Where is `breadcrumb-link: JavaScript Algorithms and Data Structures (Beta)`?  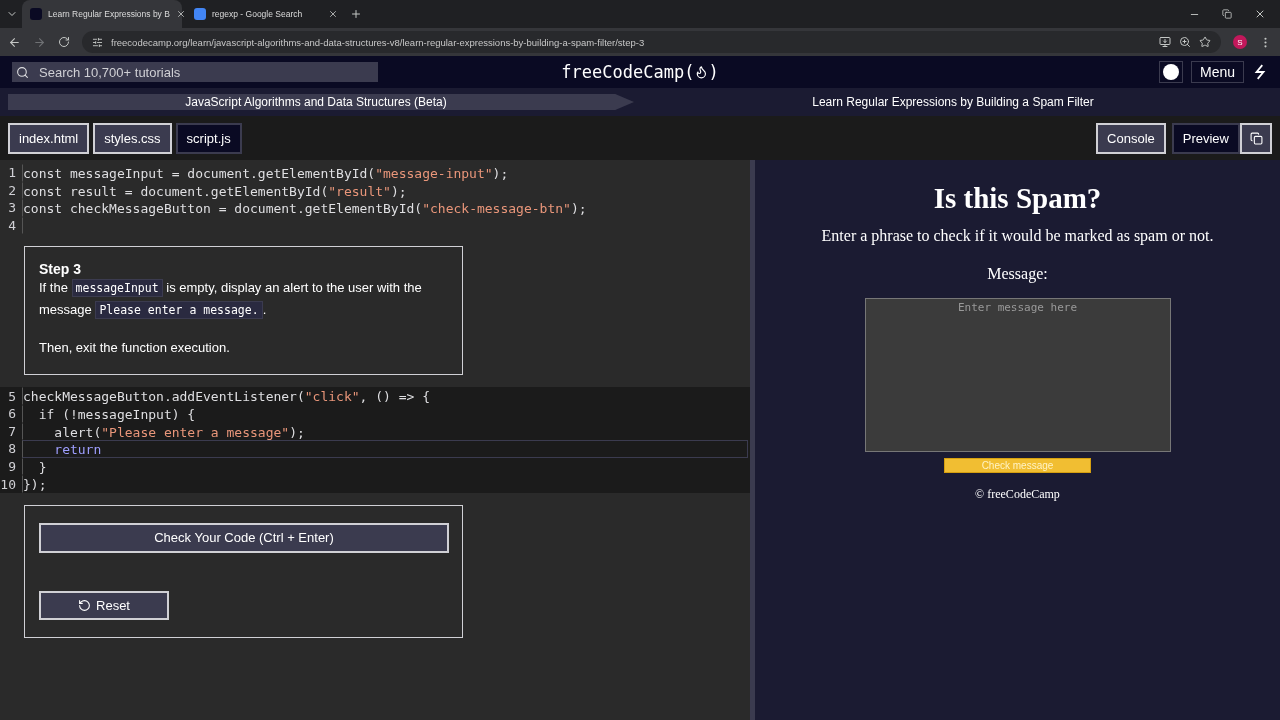 breadcrumb-link: JavaScript Algorithms and Data Structures (Beta) is located at coordinates (321, 102).